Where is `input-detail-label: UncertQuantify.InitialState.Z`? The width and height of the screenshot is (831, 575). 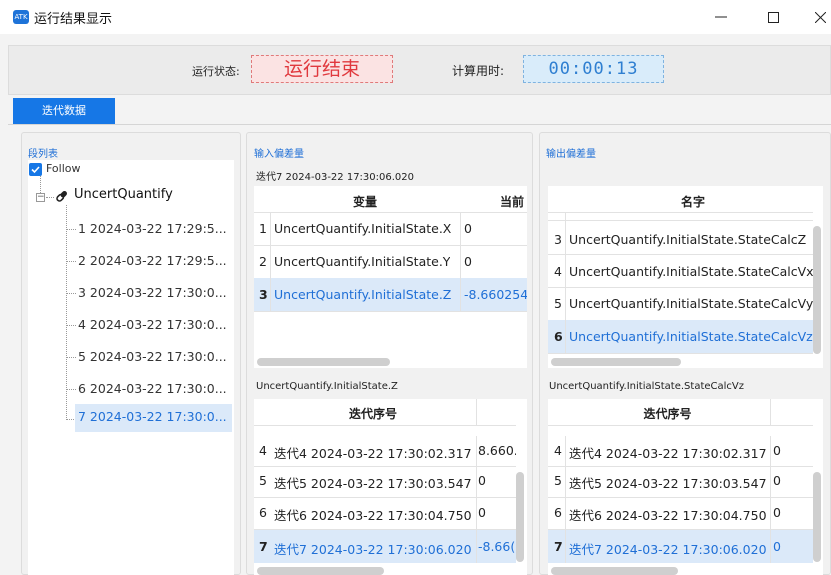 input-detail-label: UncertQuantify.InitialState.Z is located at coordinates (327, 386).